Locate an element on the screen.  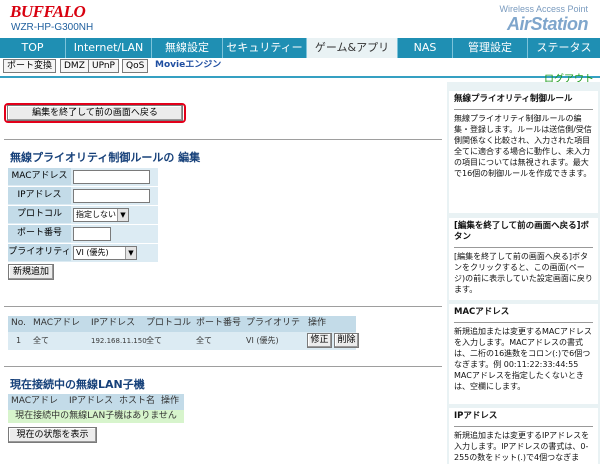
edit-section-title: 無線プライオリティ制御ルールの 編集 is located at coordinates (105, 157).